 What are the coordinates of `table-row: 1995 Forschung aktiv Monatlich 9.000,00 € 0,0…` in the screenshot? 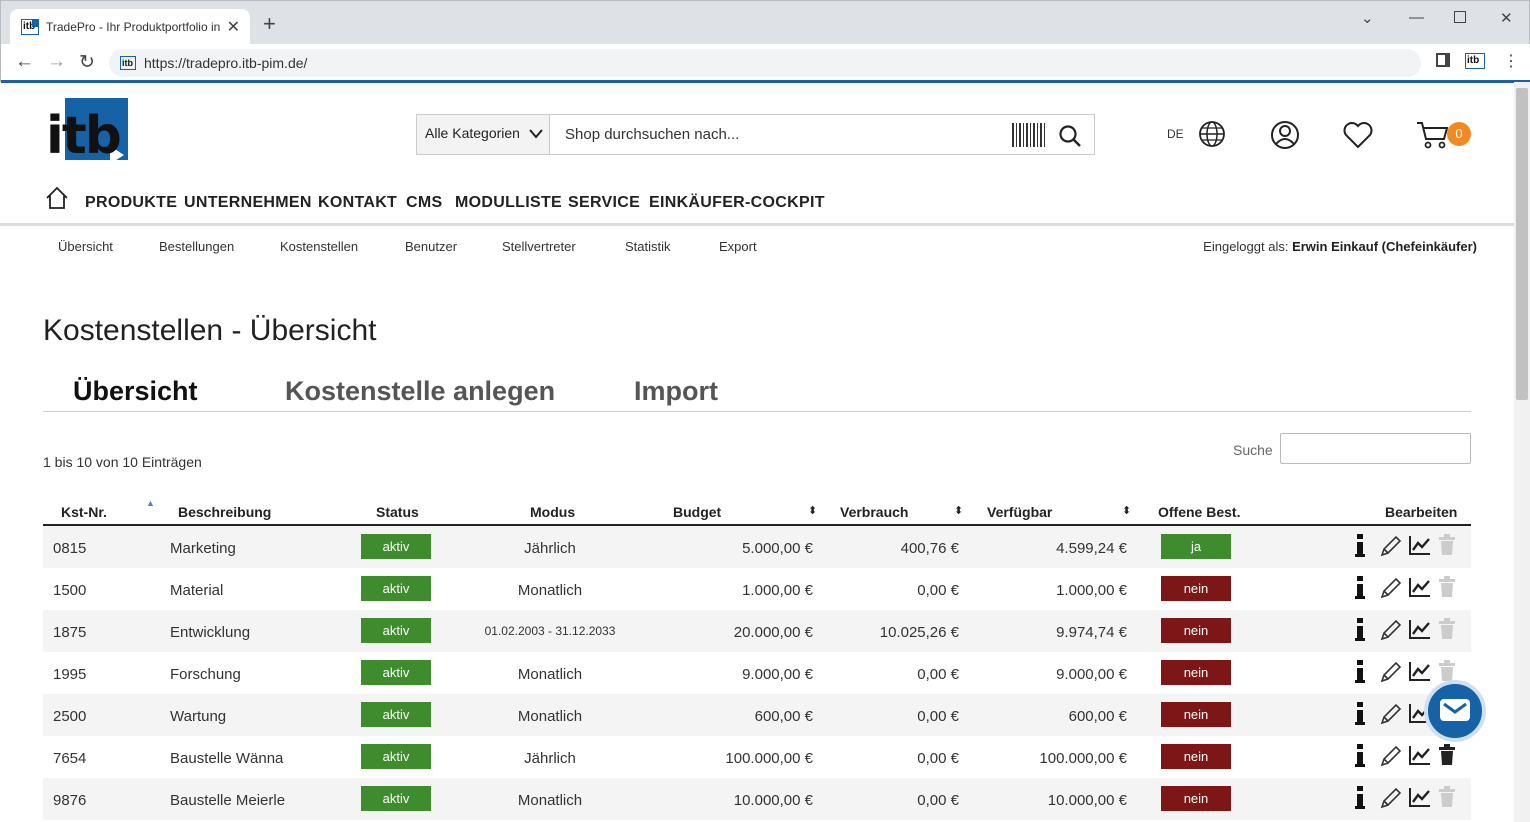 It's located at (757, 673).